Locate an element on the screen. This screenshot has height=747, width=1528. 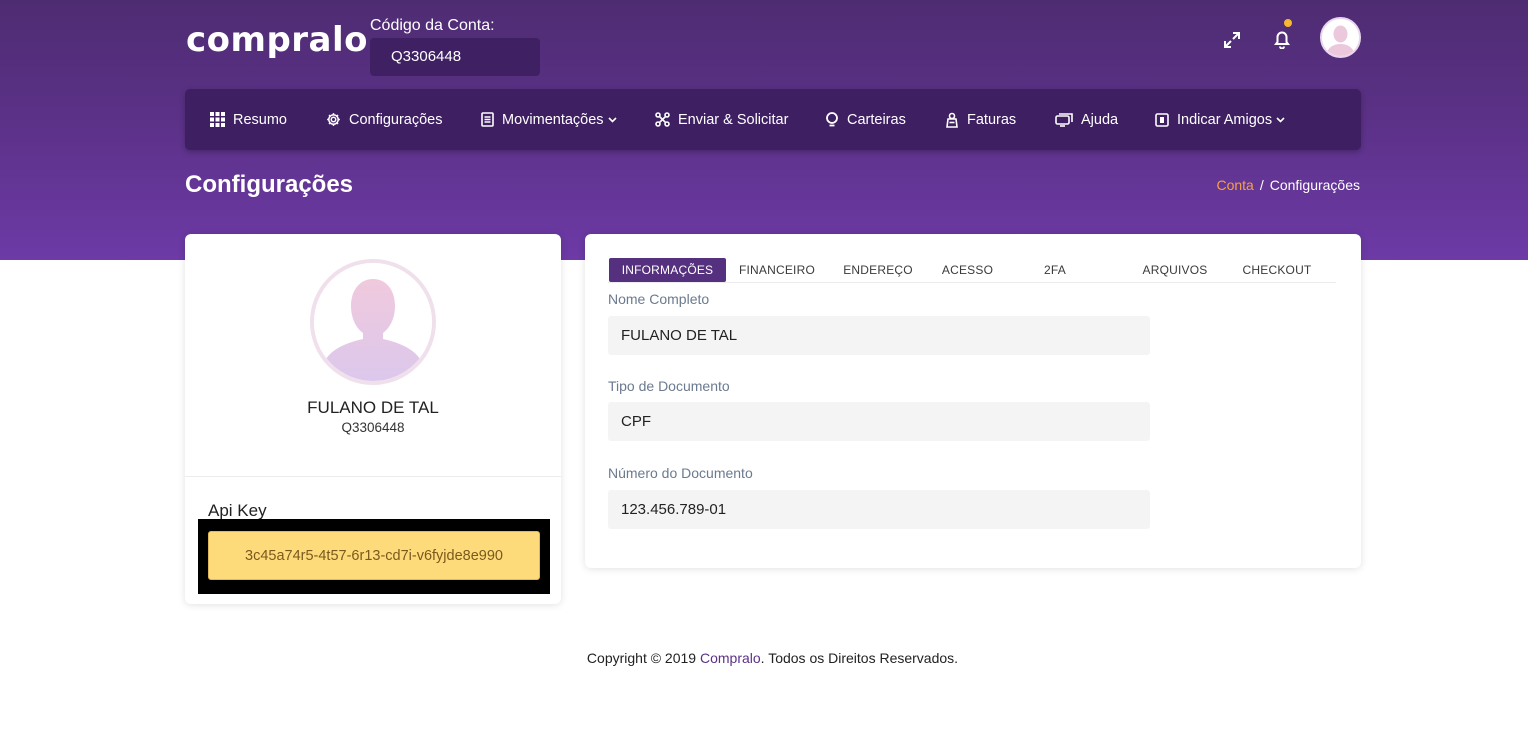
full-name-field: FULANO DE TAL is located at coordinates (879, 335).